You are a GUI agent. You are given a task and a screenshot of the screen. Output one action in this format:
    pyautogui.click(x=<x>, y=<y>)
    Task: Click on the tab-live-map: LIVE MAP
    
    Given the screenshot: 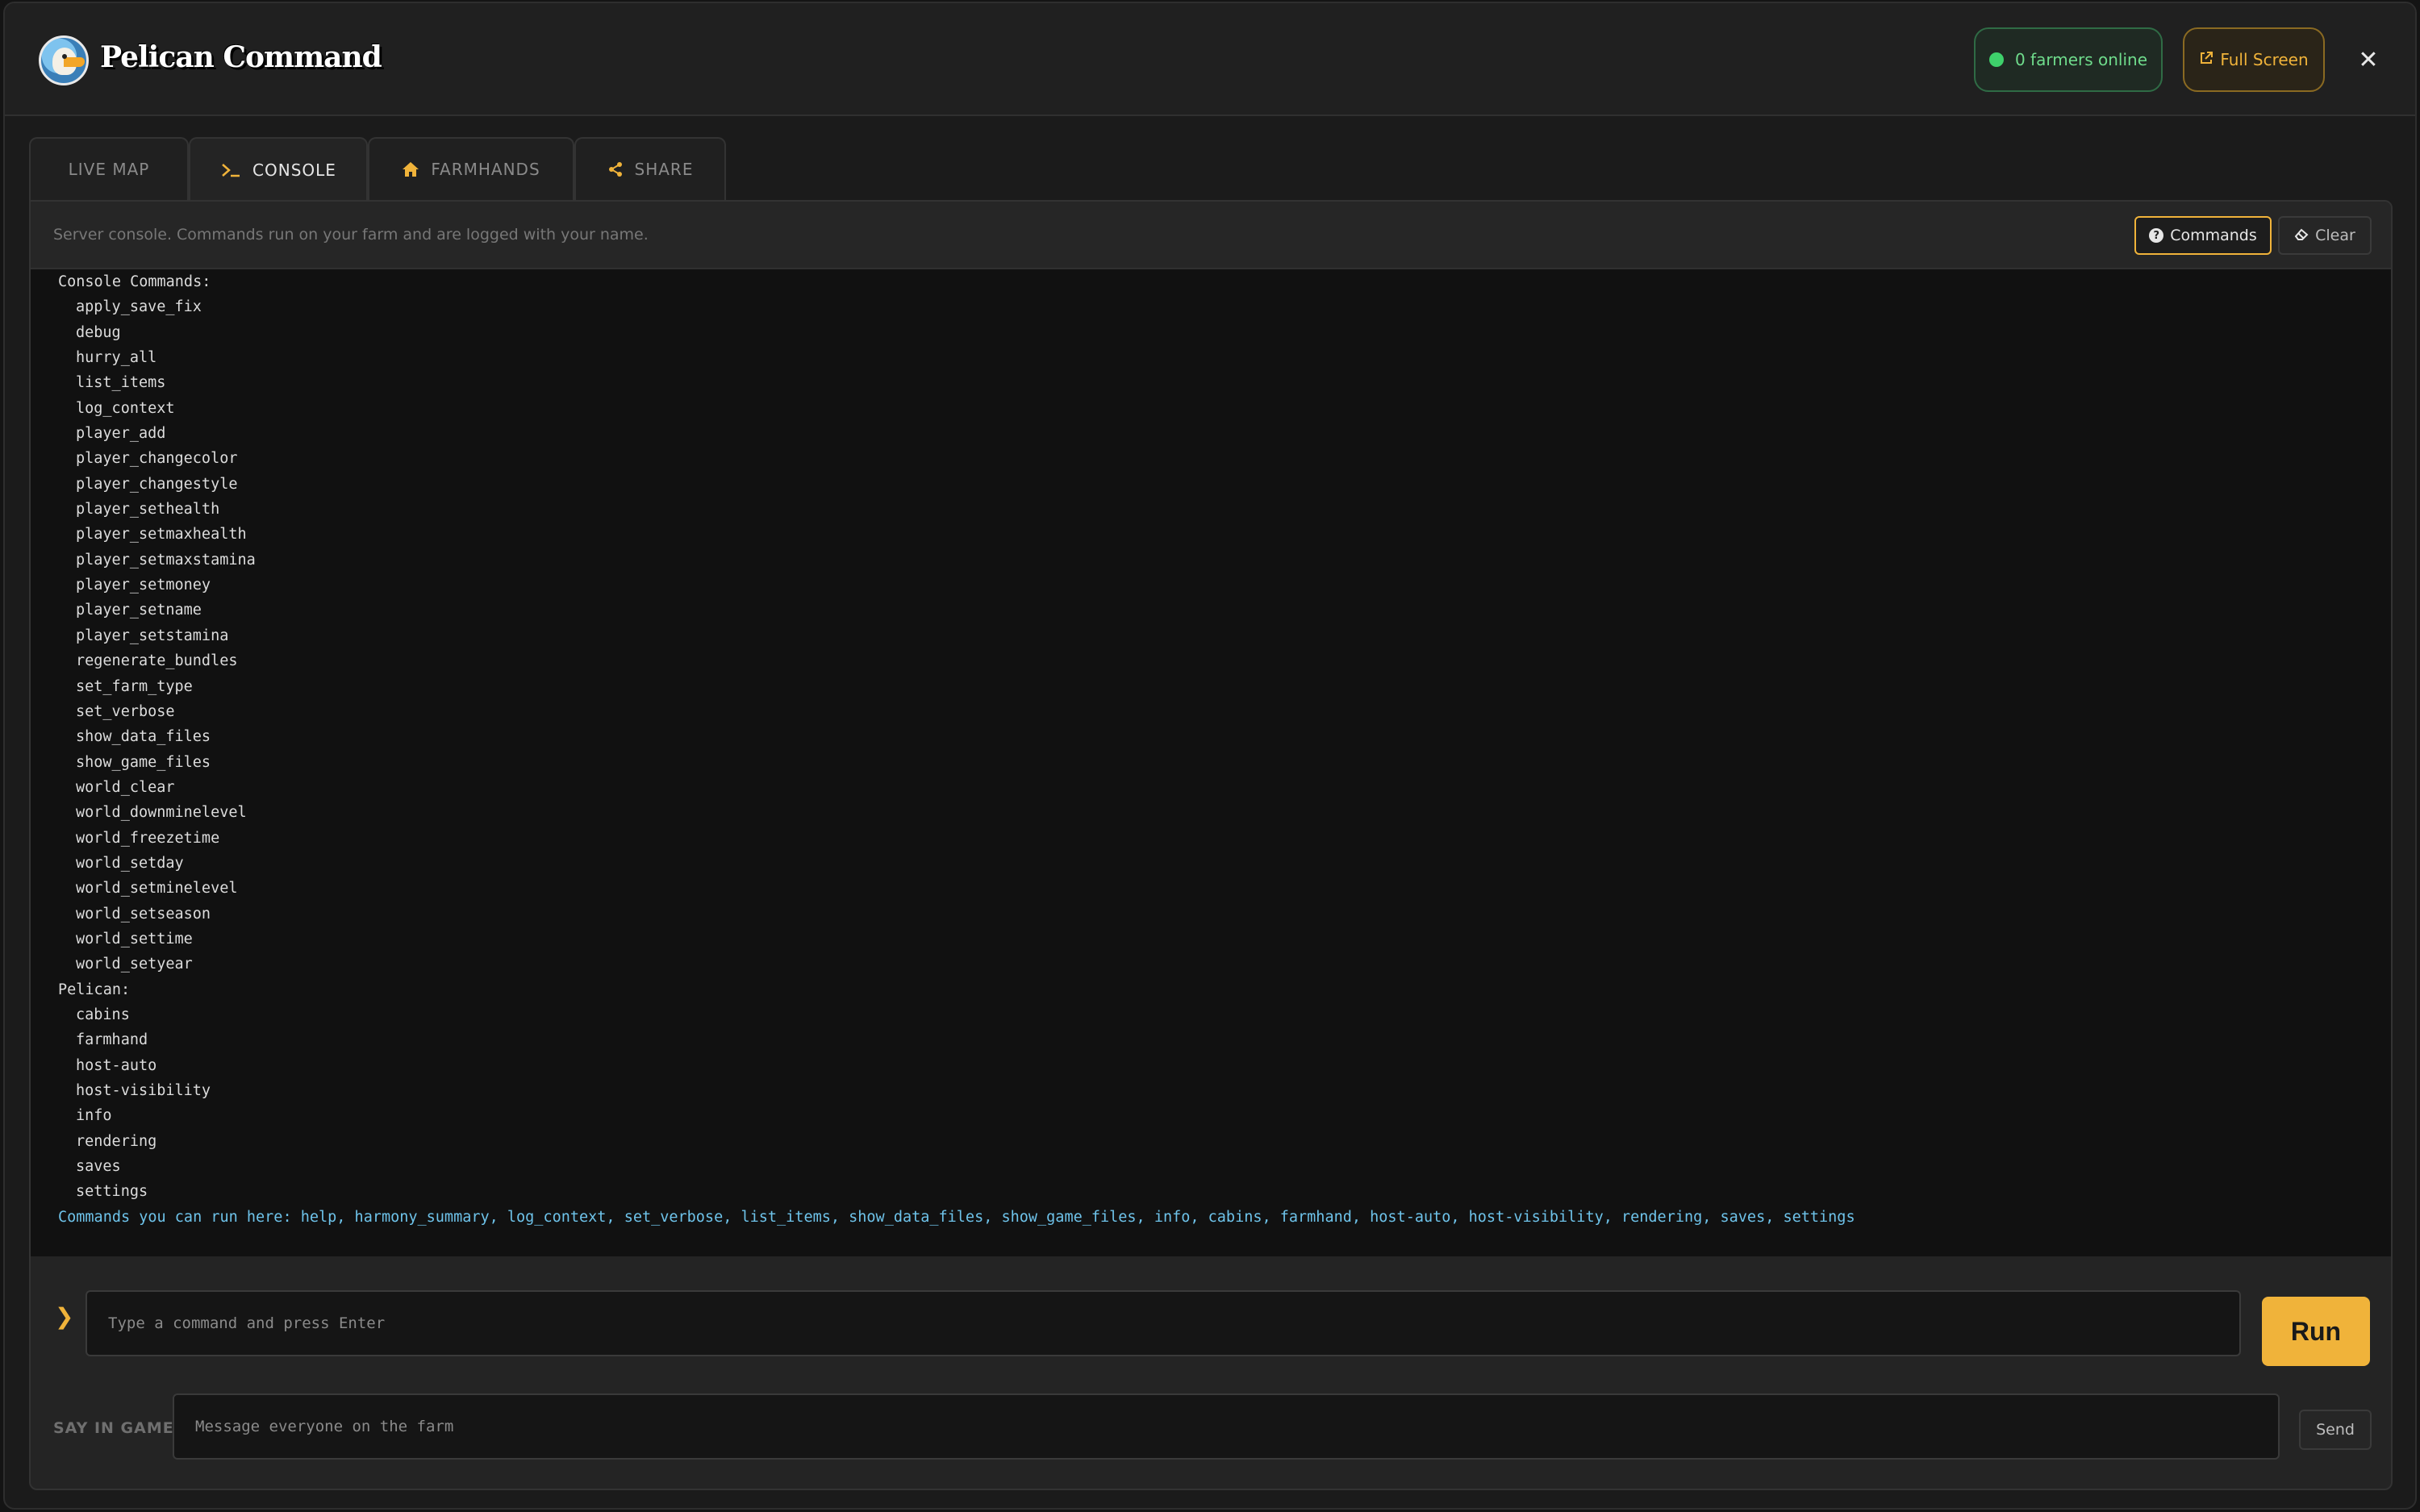 What is the action you would take?
    pyautogui.click(x=109, y=168)
    